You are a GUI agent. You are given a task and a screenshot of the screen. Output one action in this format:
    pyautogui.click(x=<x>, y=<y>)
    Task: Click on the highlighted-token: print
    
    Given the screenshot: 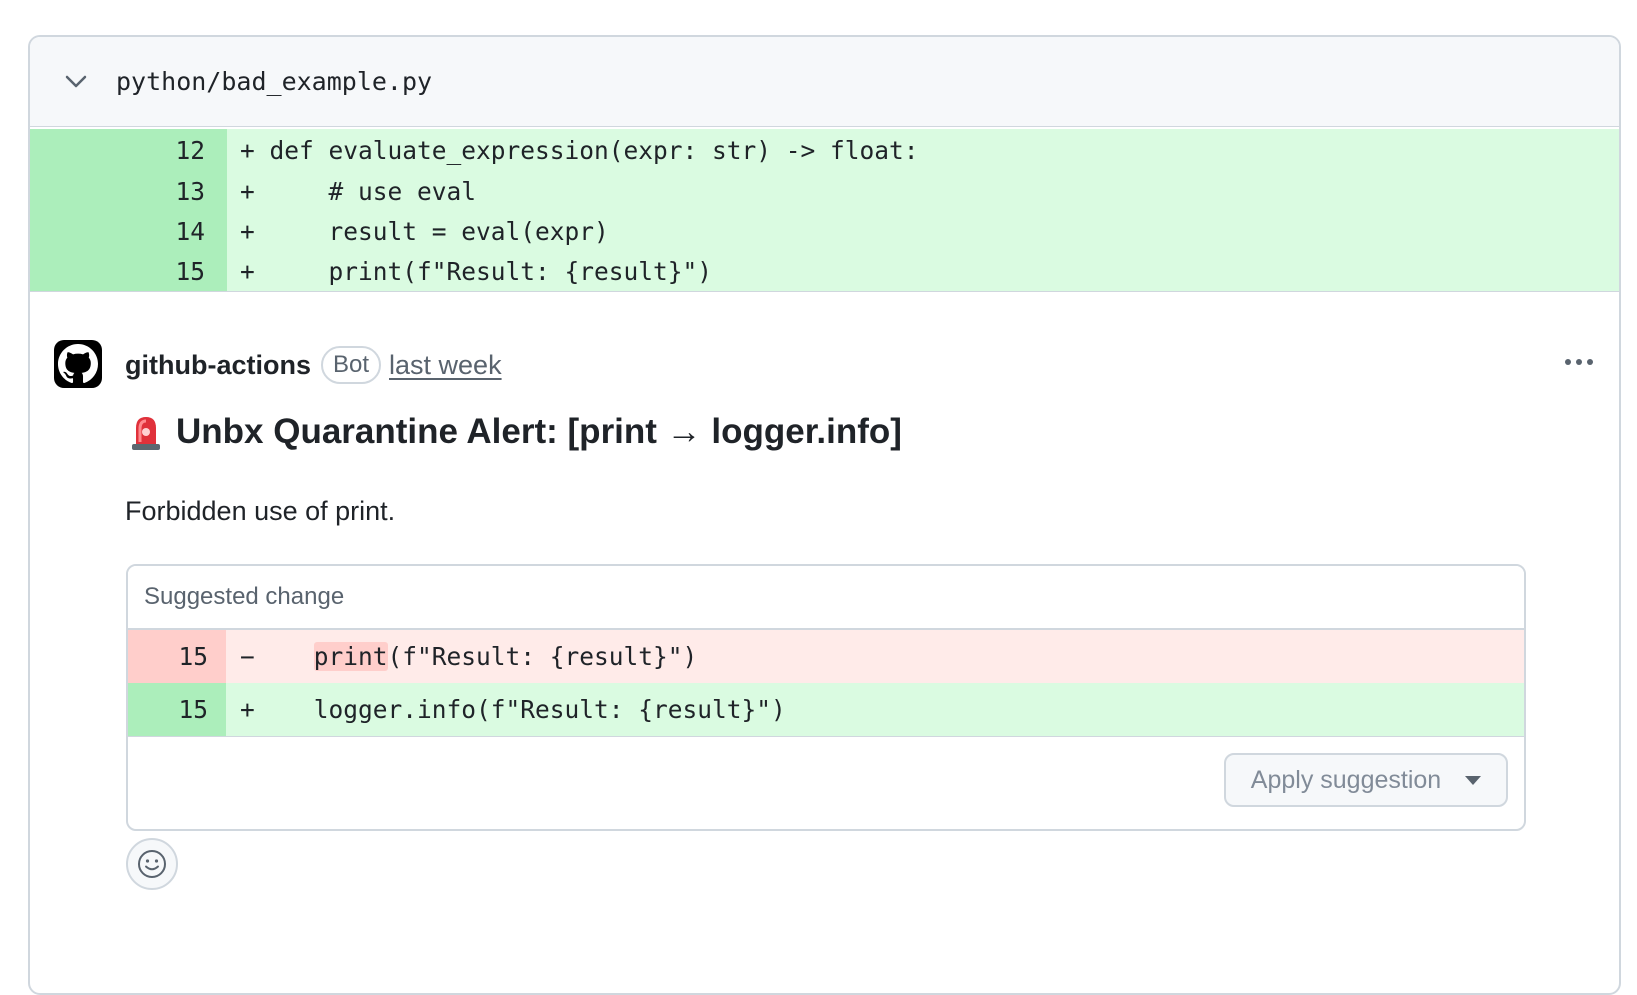 What is the action you would take?
    pyautogui.click(x=350, y=656)
    